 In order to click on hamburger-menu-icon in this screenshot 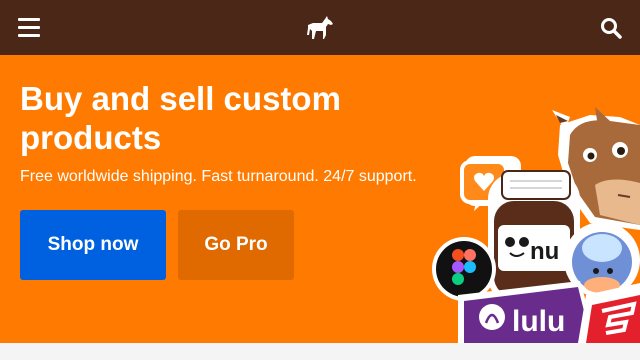, I will do `click(29, 28)`.